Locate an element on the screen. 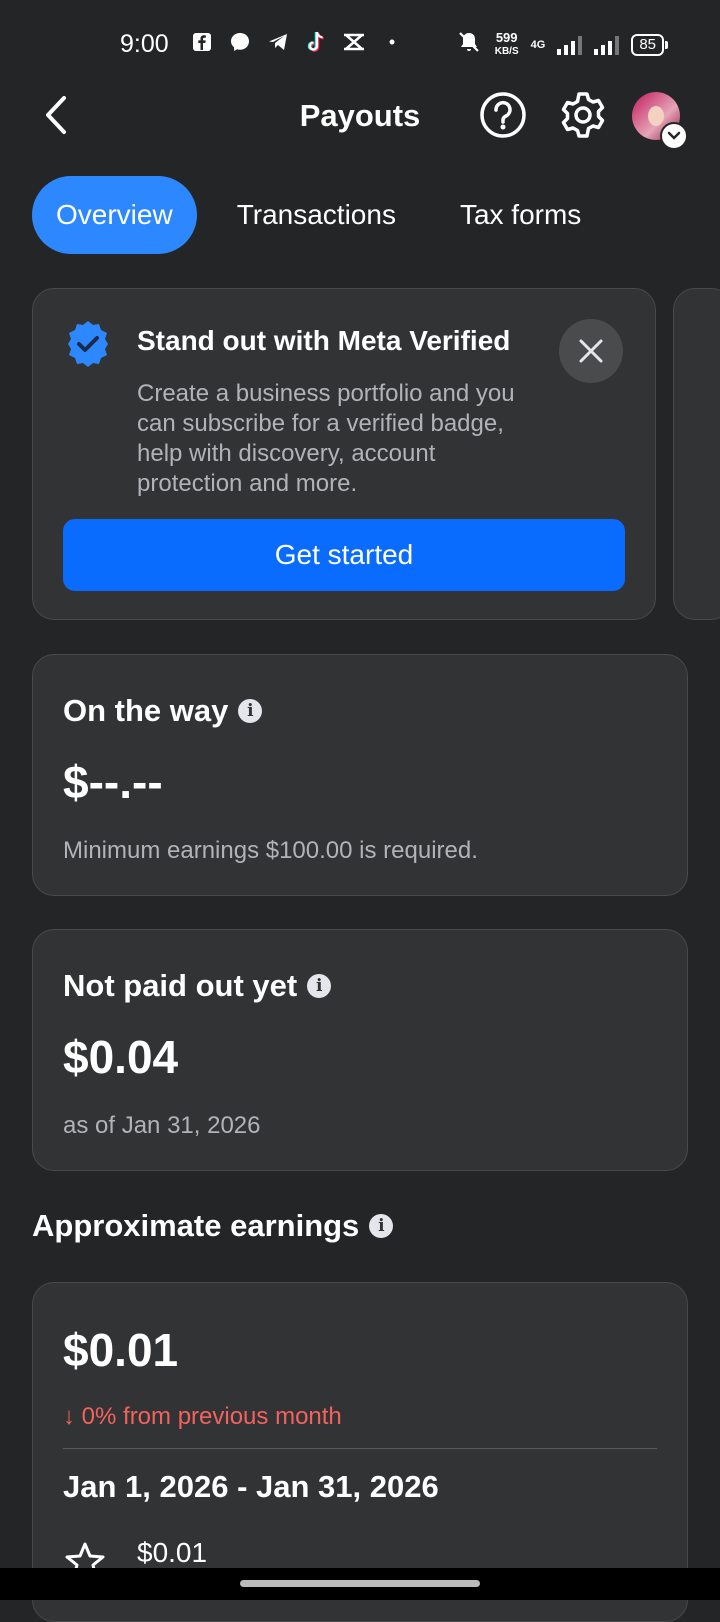 This screenshot has height=1622, width=720. tab-transactions: Transactions is located at coordinates (316, 215).